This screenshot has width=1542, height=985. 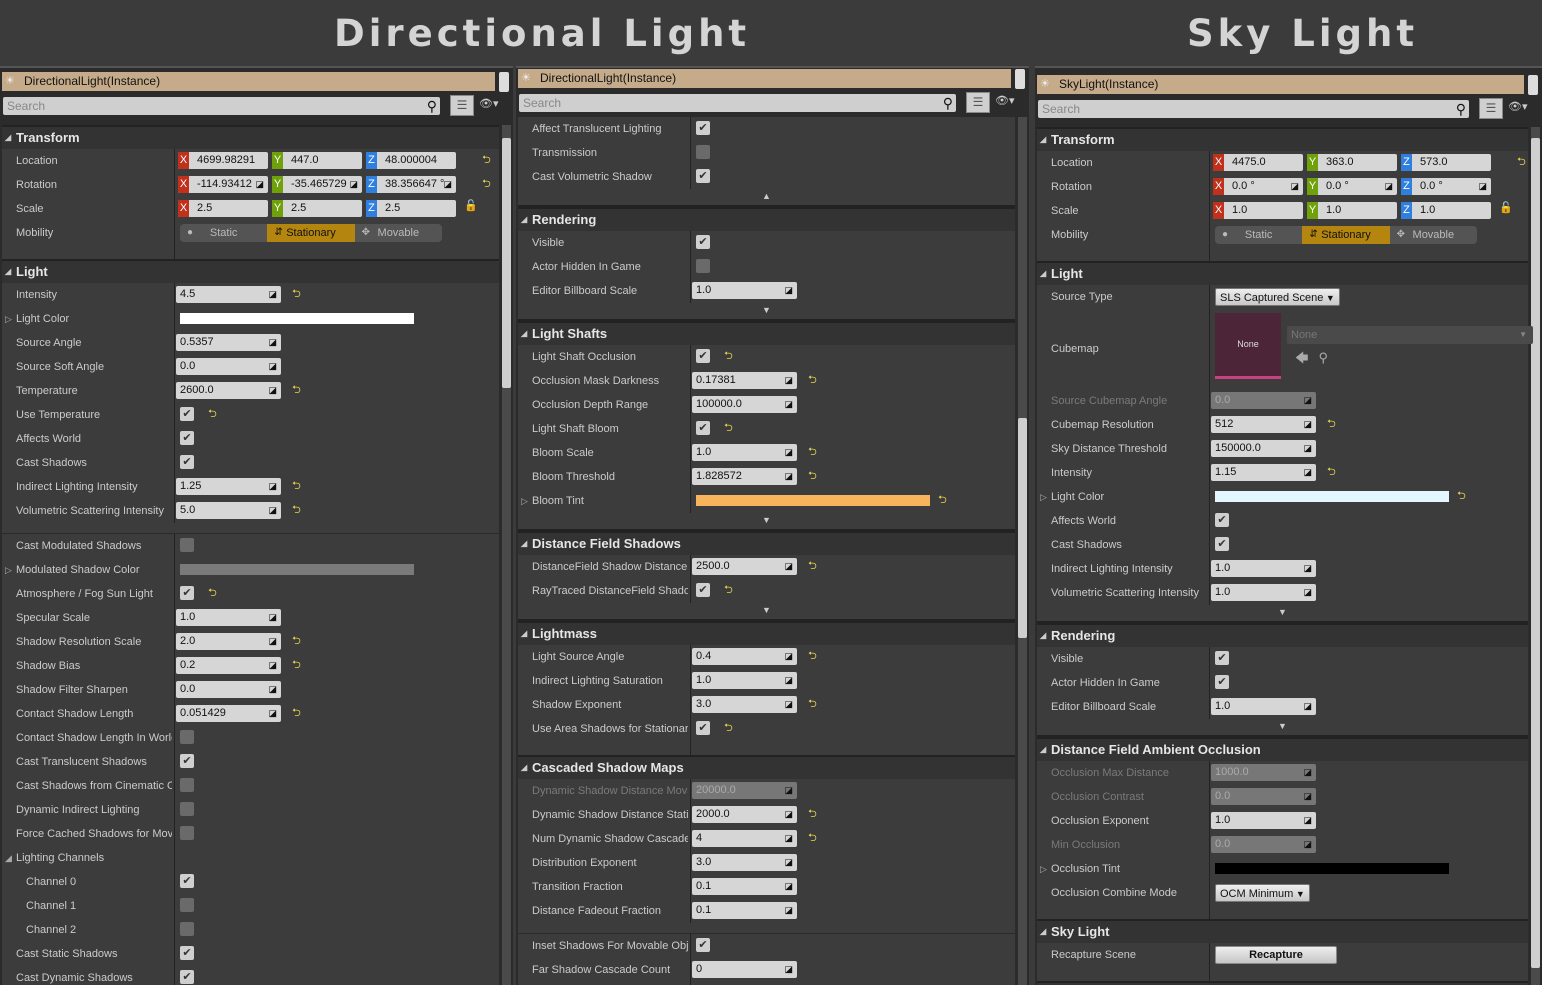 What do you see at coordinates (1022, 551) in the screenshot?
I see `vertical-scrollbar` at bounding box center [1022, 551].